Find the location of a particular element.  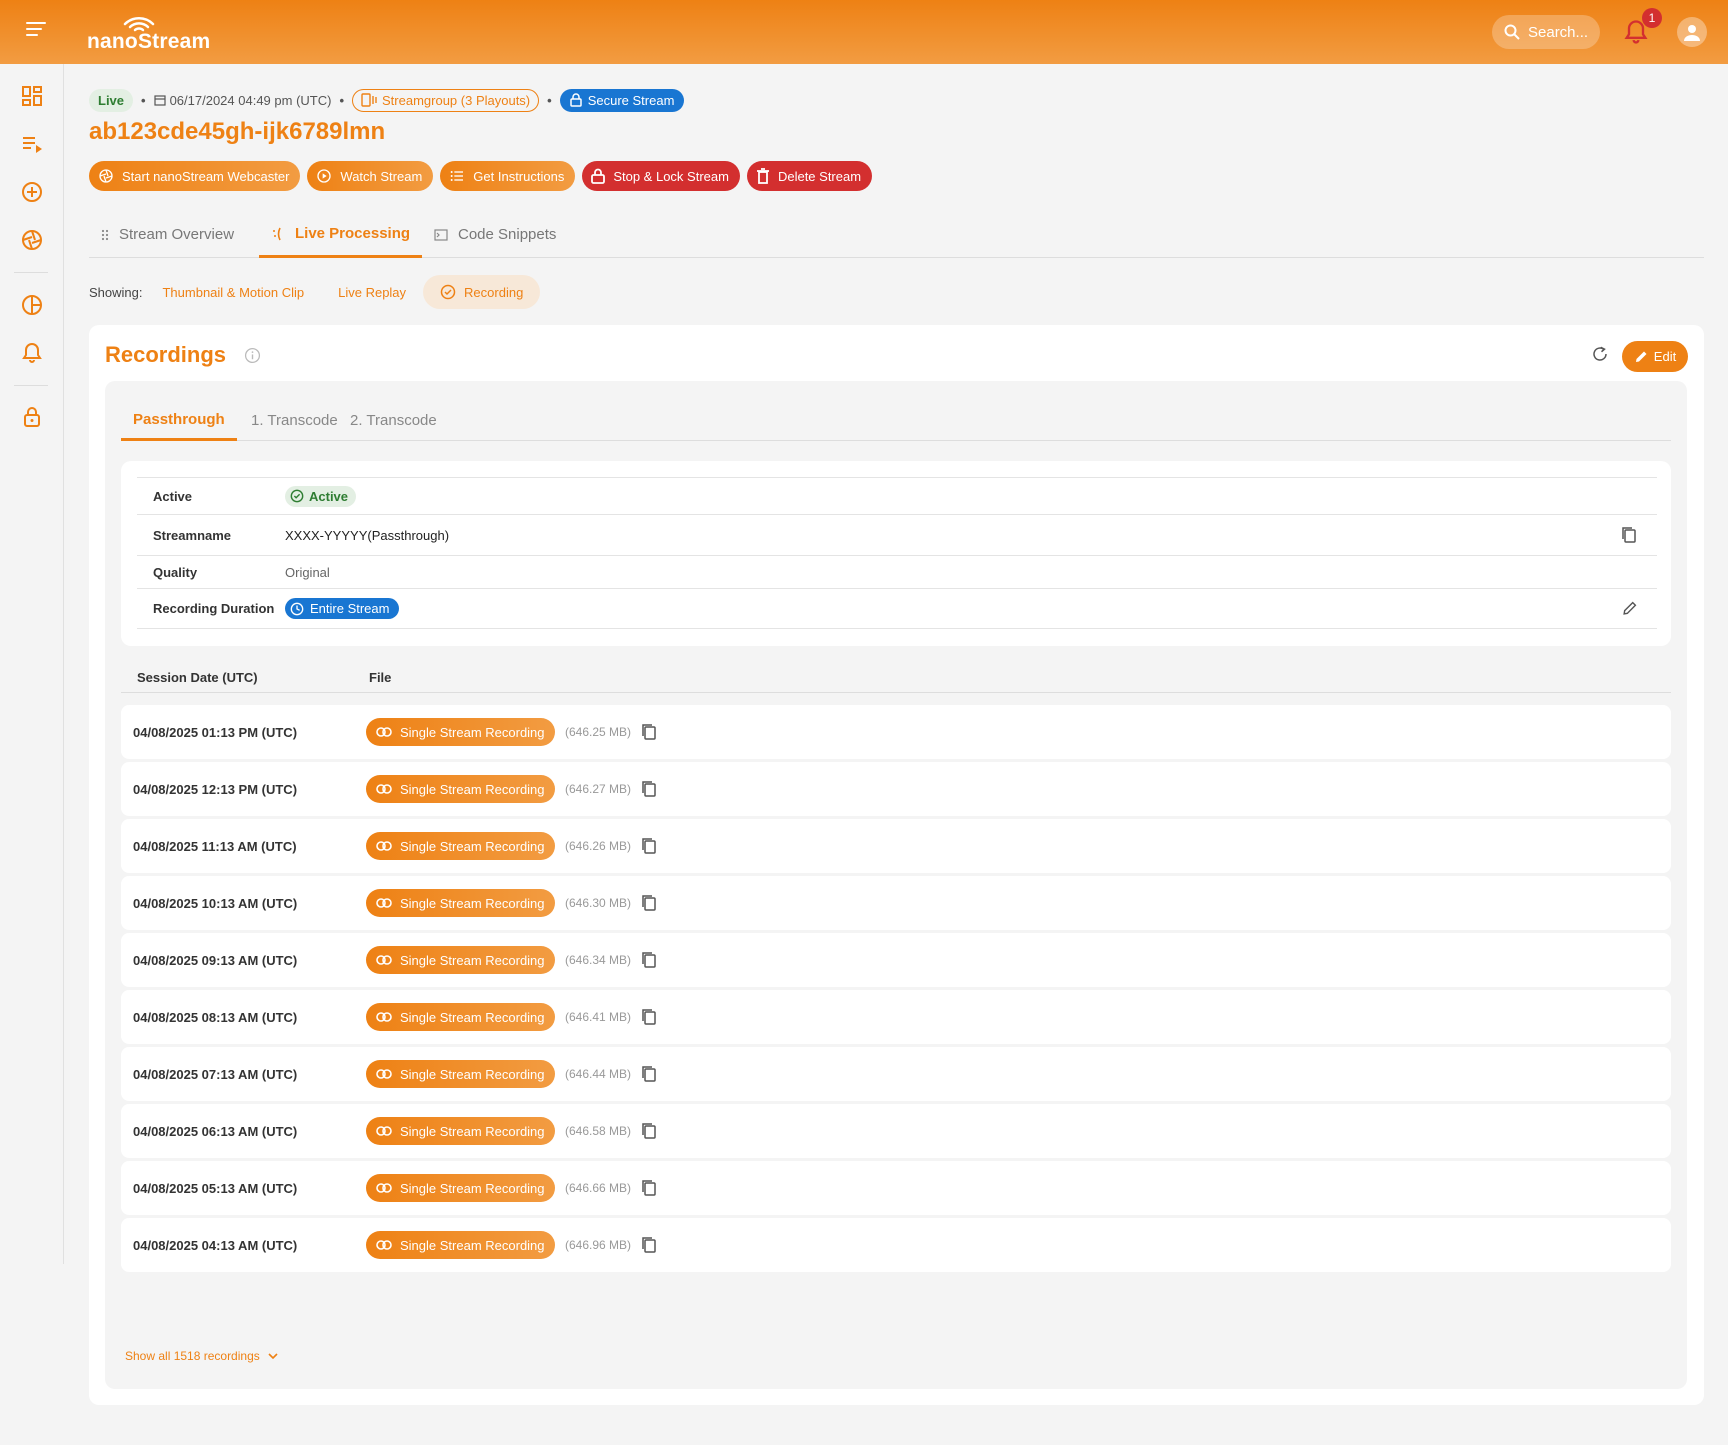

file-size: (646.26 MB) is located at coordinates (598, 846).